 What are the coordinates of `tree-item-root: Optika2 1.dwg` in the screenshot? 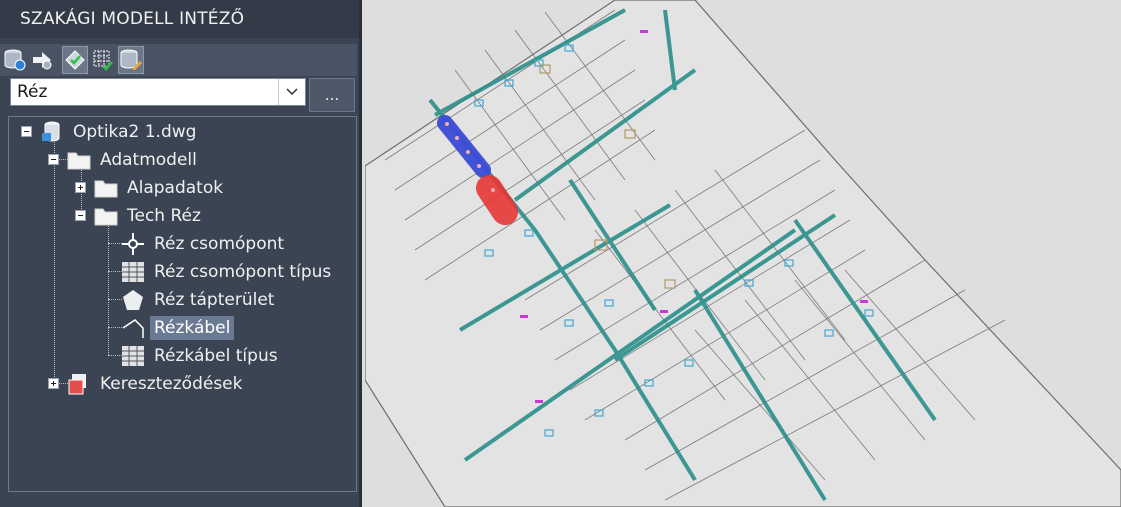 It's located at (119, 132).